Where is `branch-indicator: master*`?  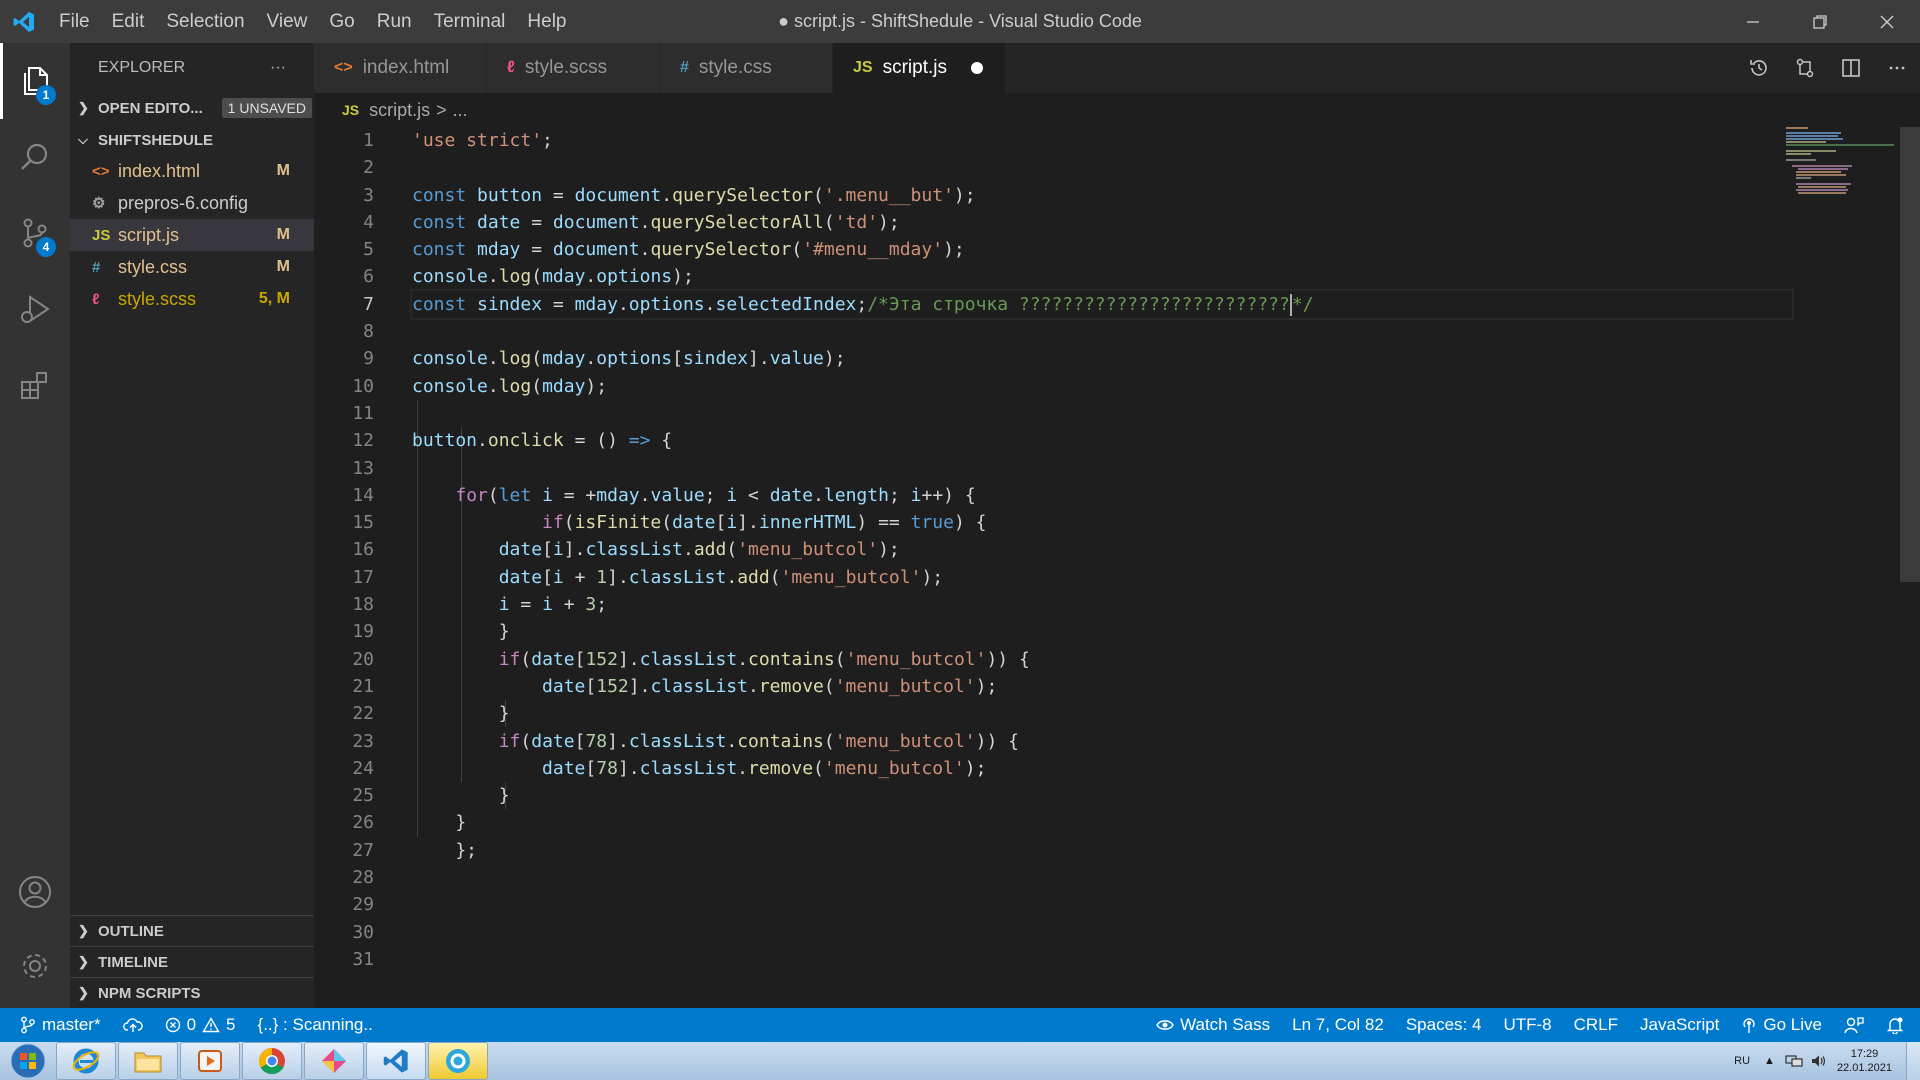 branch-indicator: master* is located at coordinates (56, 1025).